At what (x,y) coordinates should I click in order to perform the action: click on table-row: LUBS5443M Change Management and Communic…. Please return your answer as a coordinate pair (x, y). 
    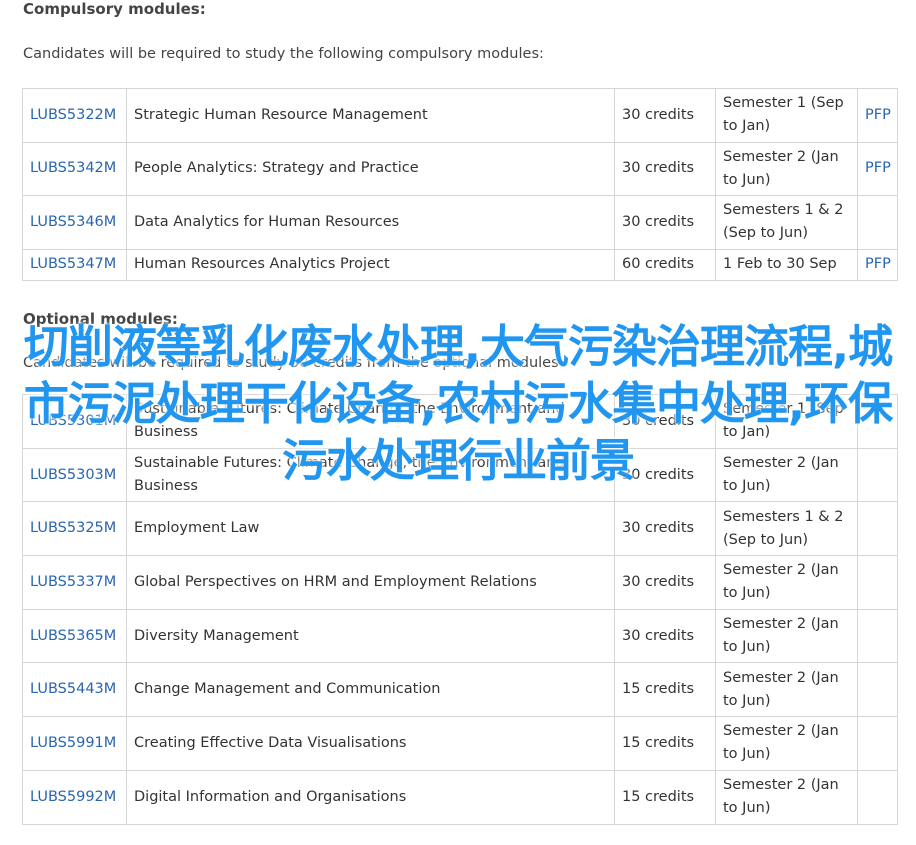
    Looking at the image, I should click on (460, 690).